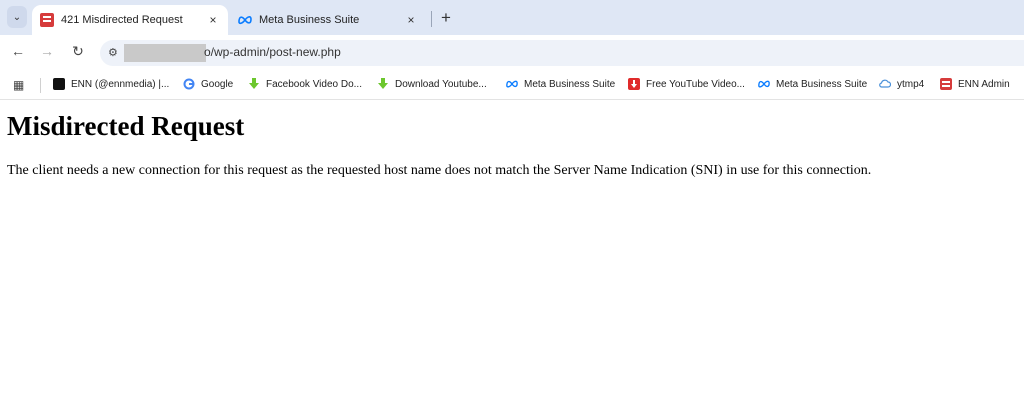 The width and height of the screenshot is (1024, 399). What do you see at coordinates (189, 84) in the screenshot?
I see `google-icon` at bounding box center [189, 84].